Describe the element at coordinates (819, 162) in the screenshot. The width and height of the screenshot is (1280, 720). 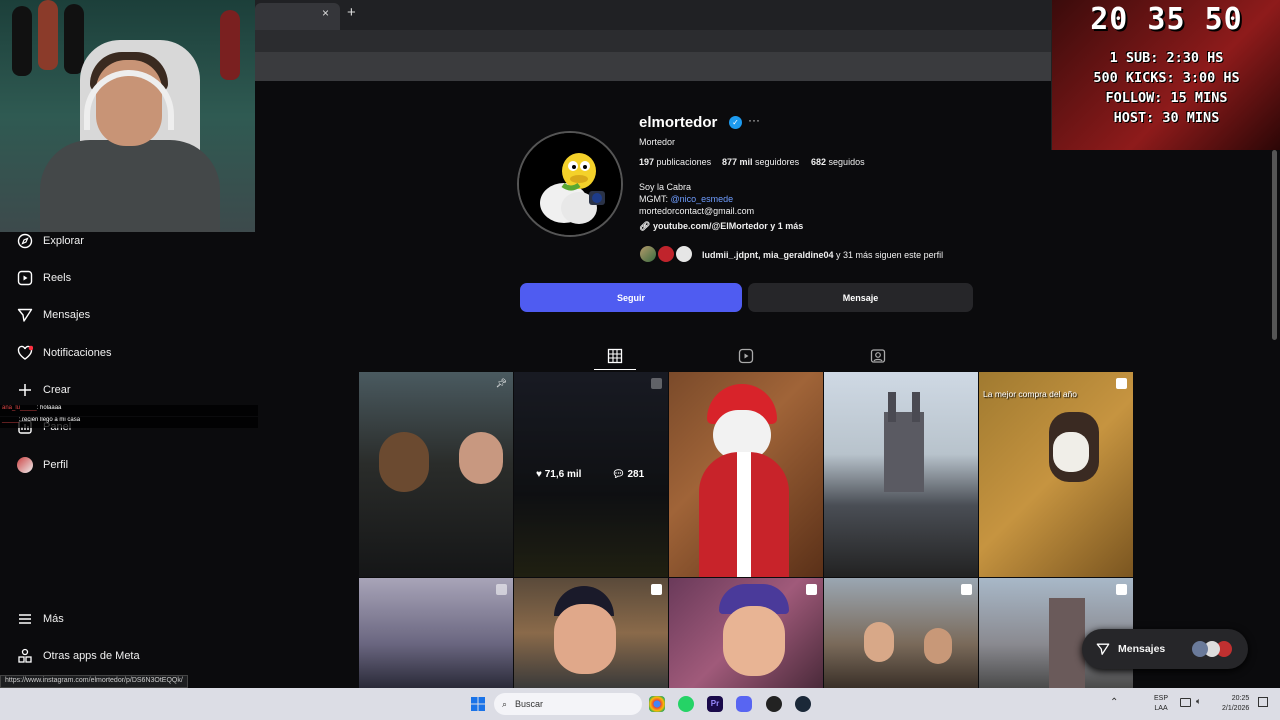
I see `following-count: 682` at that location.